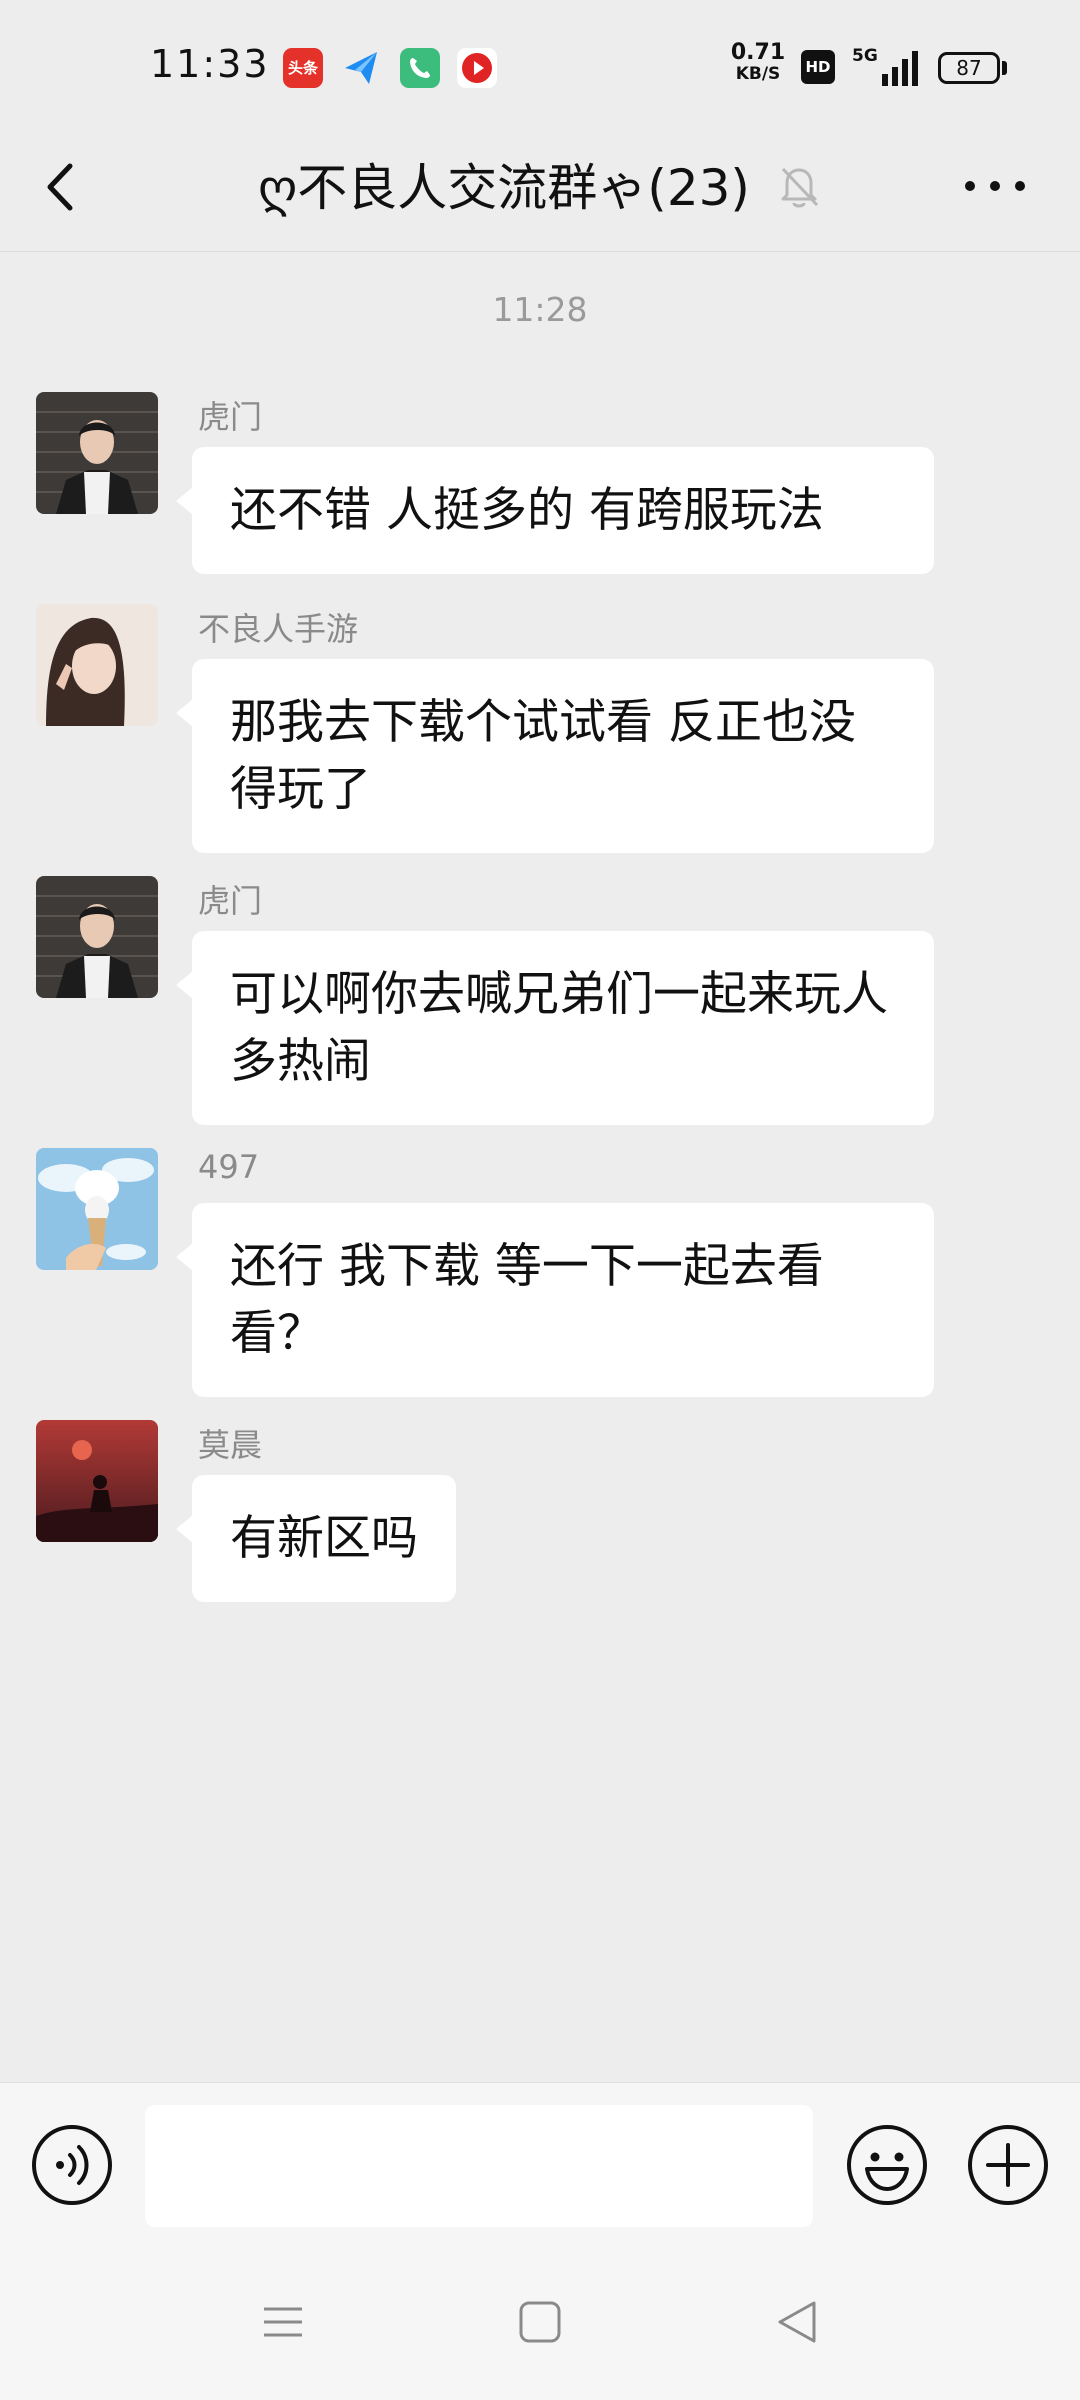 The height and width of the screenshot is (2400, 1080). I want to click on message-bubble: 还行 我下载 等一下一起去看看？, so click(555, 1300).